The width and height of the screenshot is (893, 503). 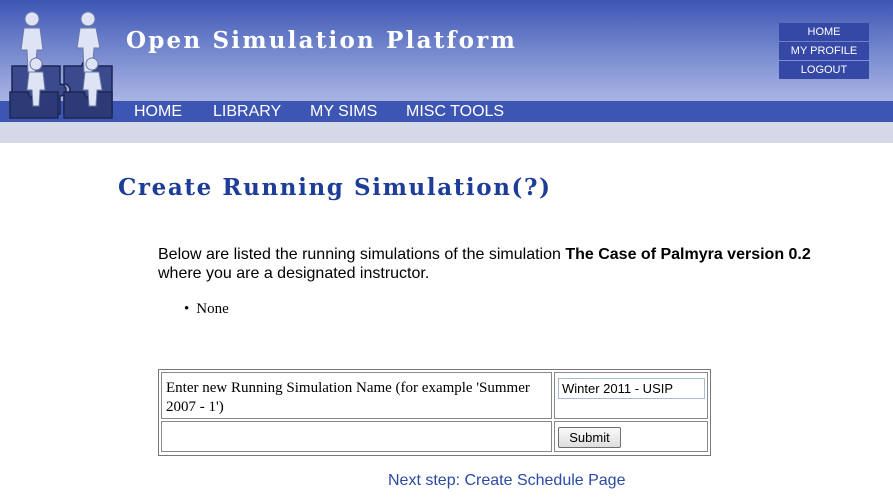 I want to click on site-title: Open Simulation Platform, so click(x=322, y=40).